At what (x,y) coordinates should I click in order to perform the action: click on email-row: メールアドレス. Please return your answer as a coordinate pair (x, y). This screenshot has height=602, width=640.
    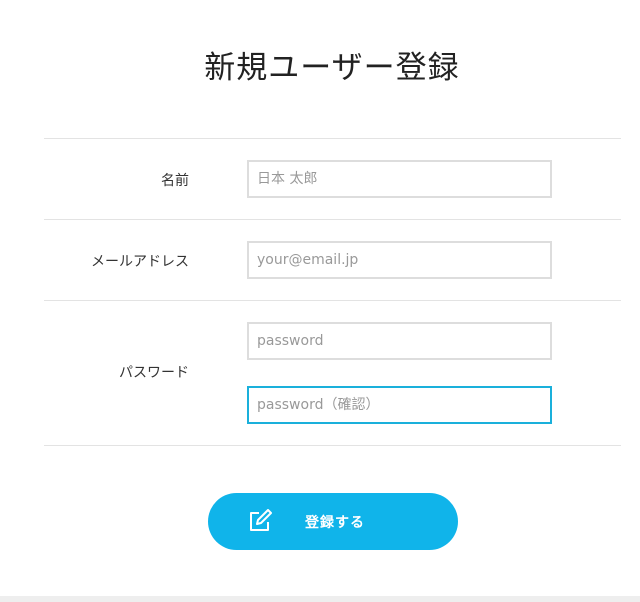
    Looking at the image, I should click on (332, 260).